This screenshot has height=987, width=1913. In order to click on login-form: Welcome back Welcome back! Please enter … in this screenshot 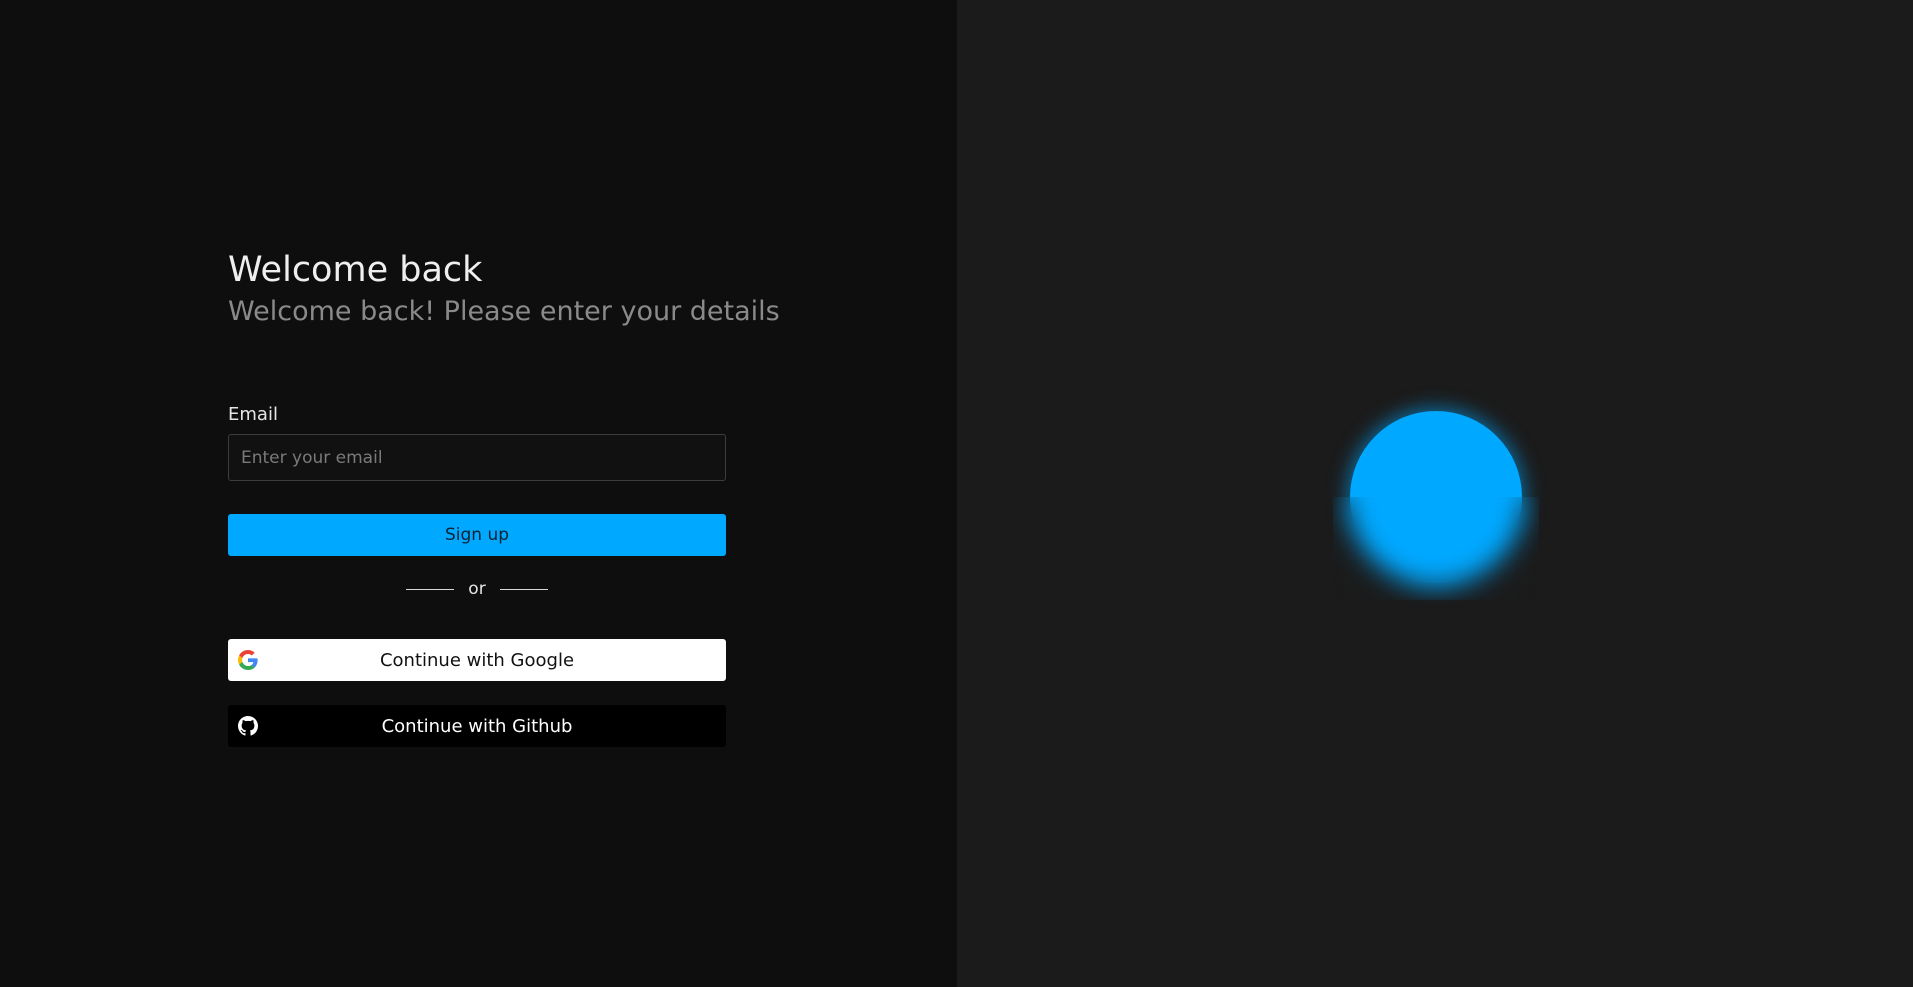, I will do `click(504, 496)`.